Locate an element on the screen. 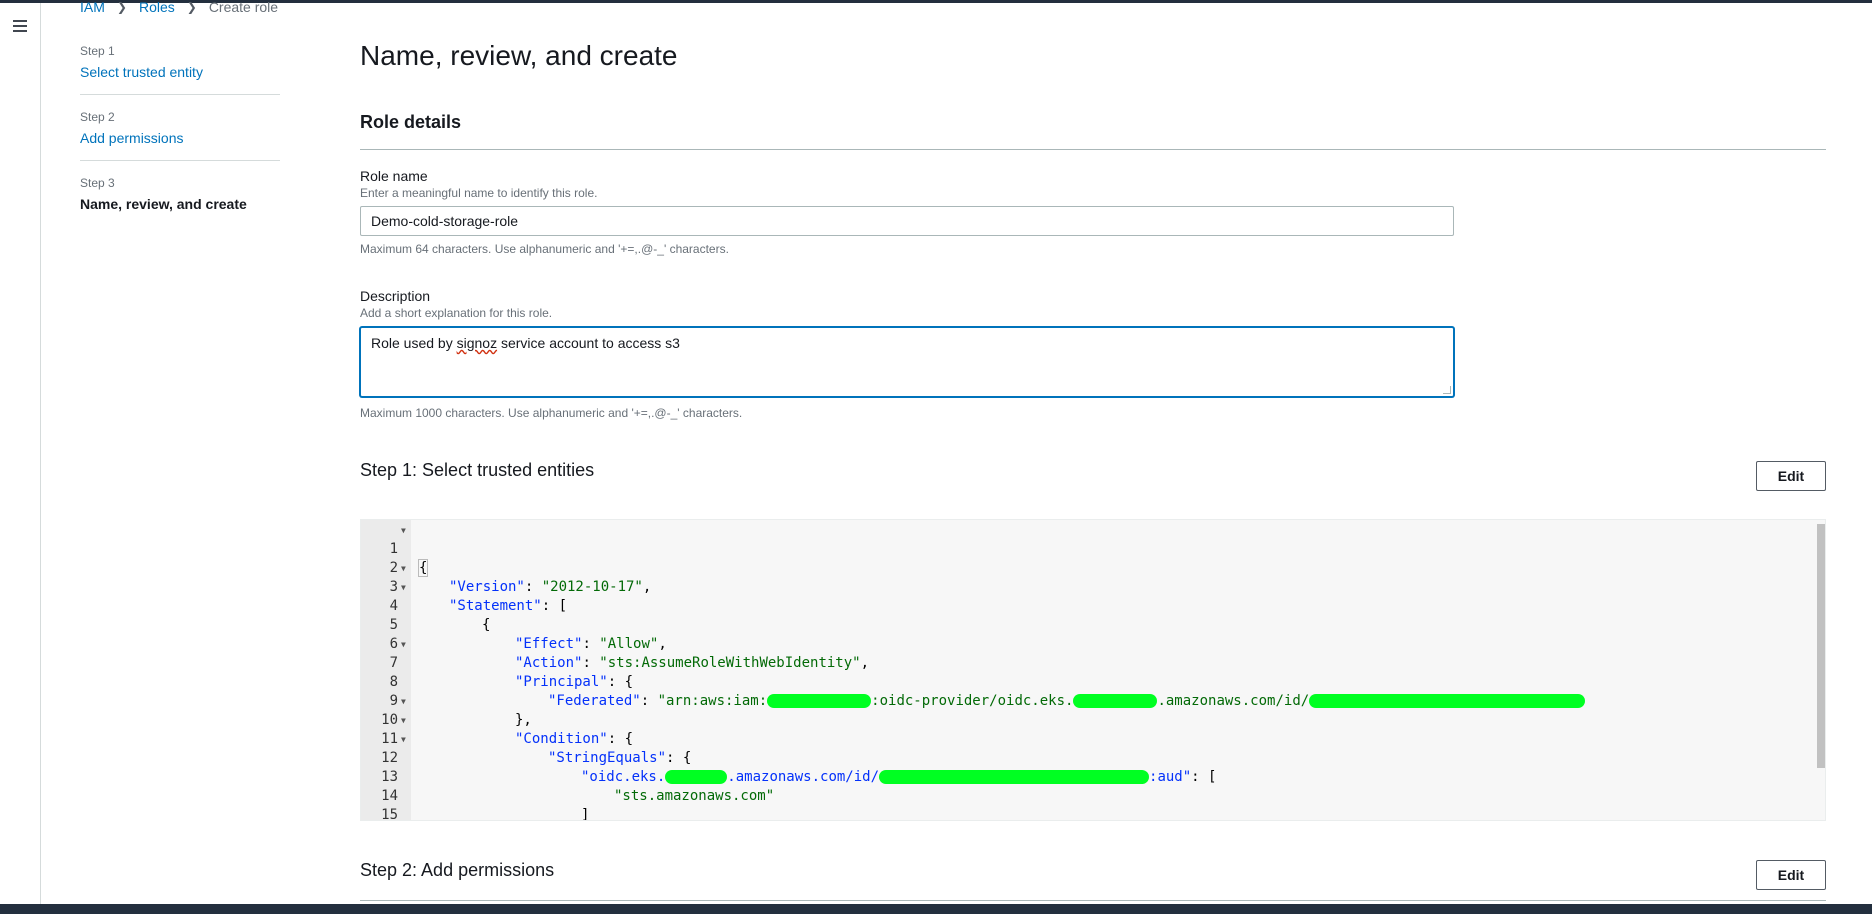  step-number: Step 1 is located at coordinates (97, 51).